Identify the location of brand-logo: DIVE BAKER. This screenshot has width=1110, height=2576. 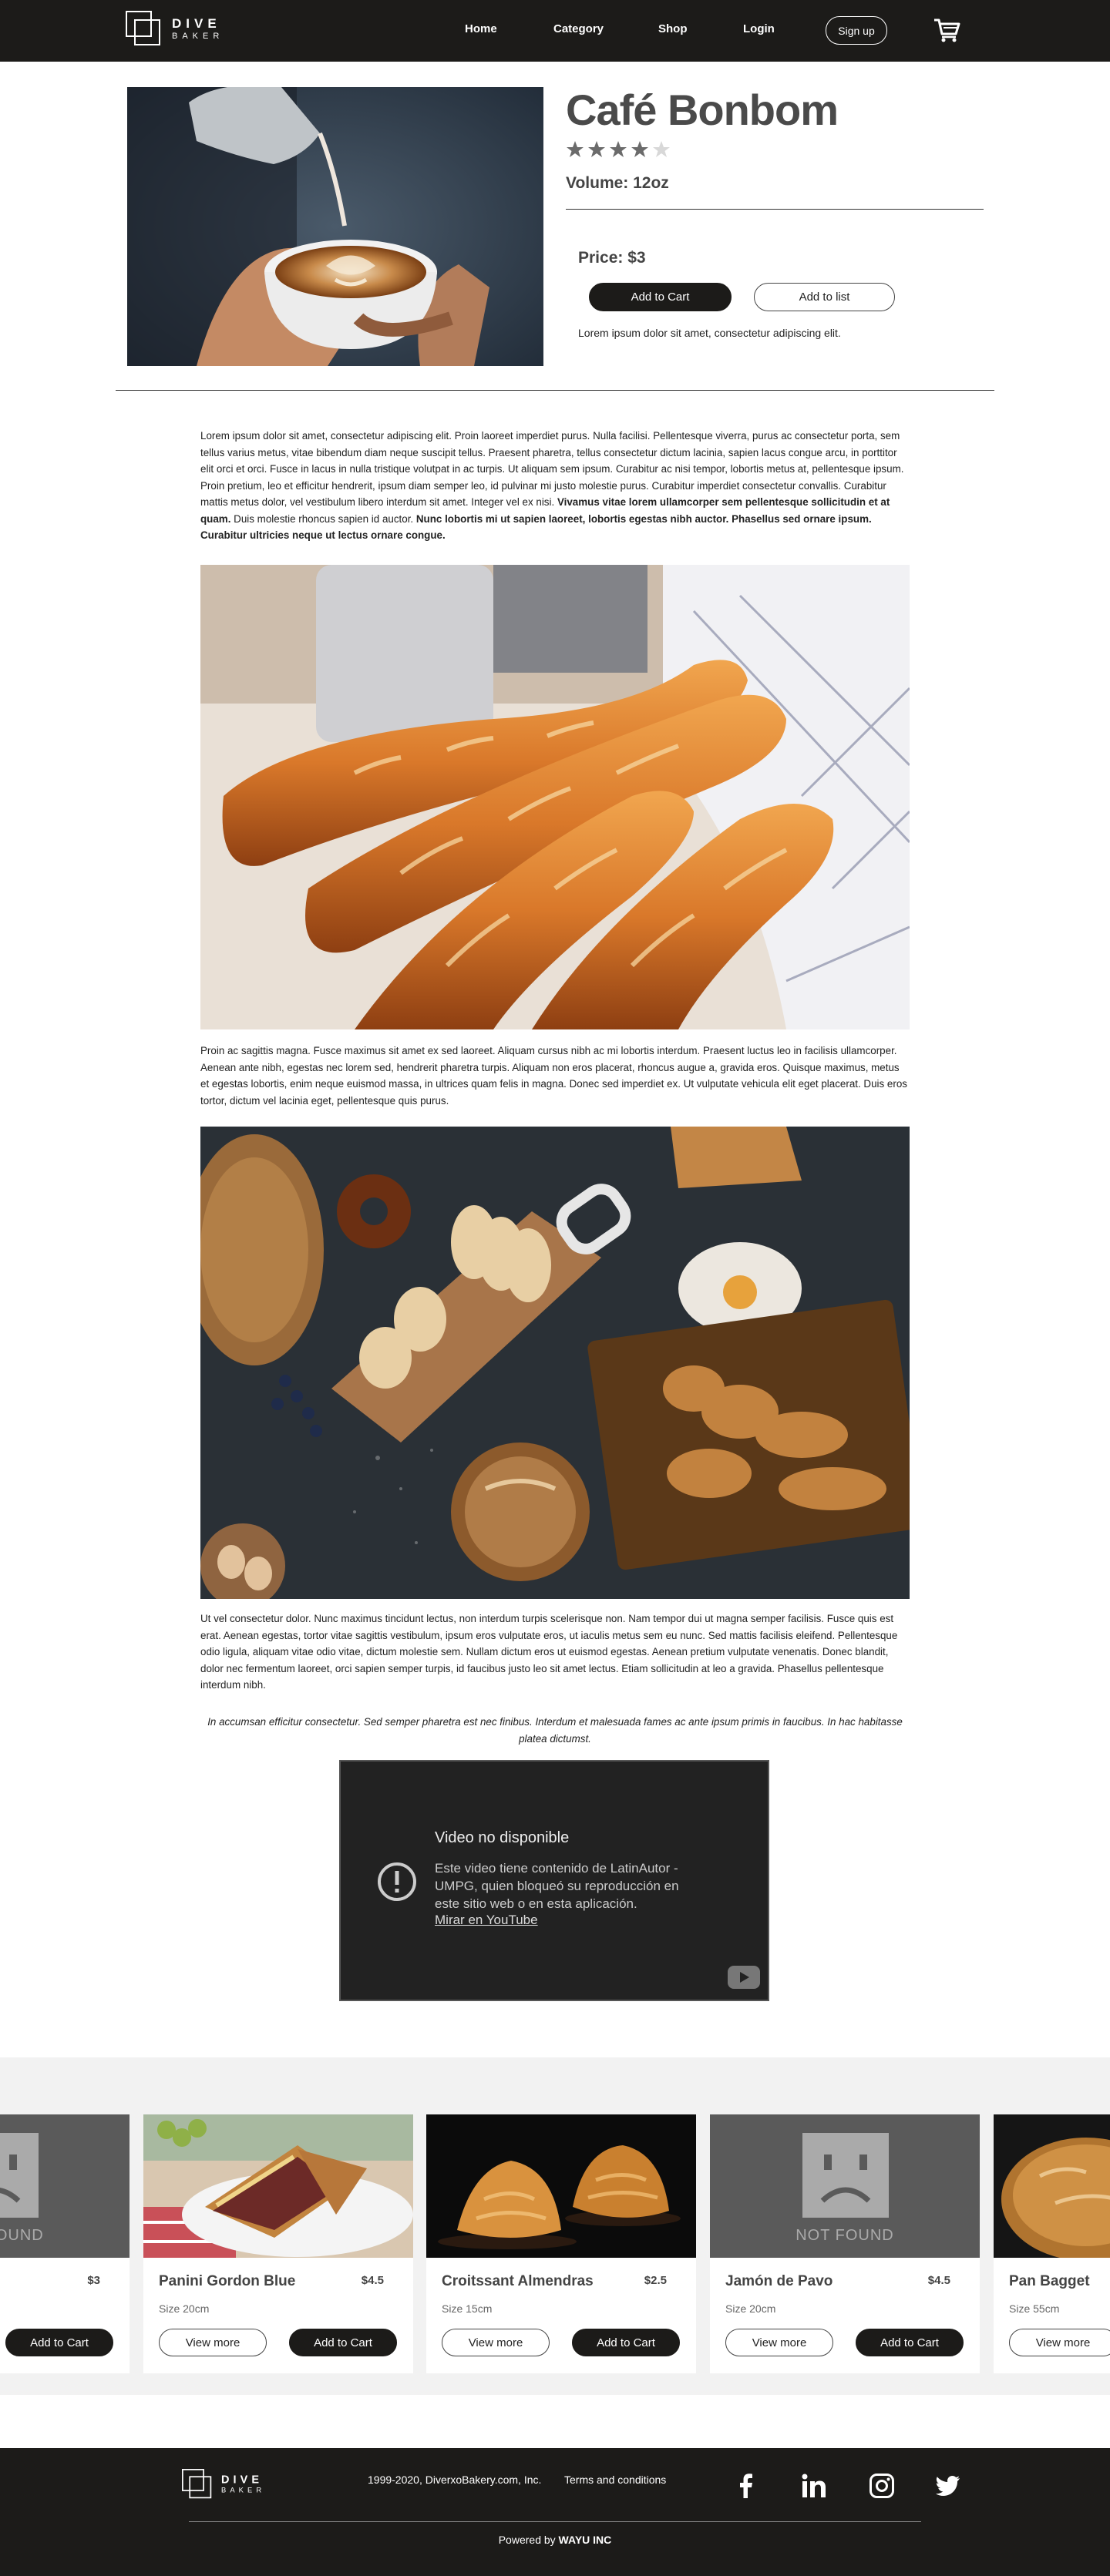
(175, 28).